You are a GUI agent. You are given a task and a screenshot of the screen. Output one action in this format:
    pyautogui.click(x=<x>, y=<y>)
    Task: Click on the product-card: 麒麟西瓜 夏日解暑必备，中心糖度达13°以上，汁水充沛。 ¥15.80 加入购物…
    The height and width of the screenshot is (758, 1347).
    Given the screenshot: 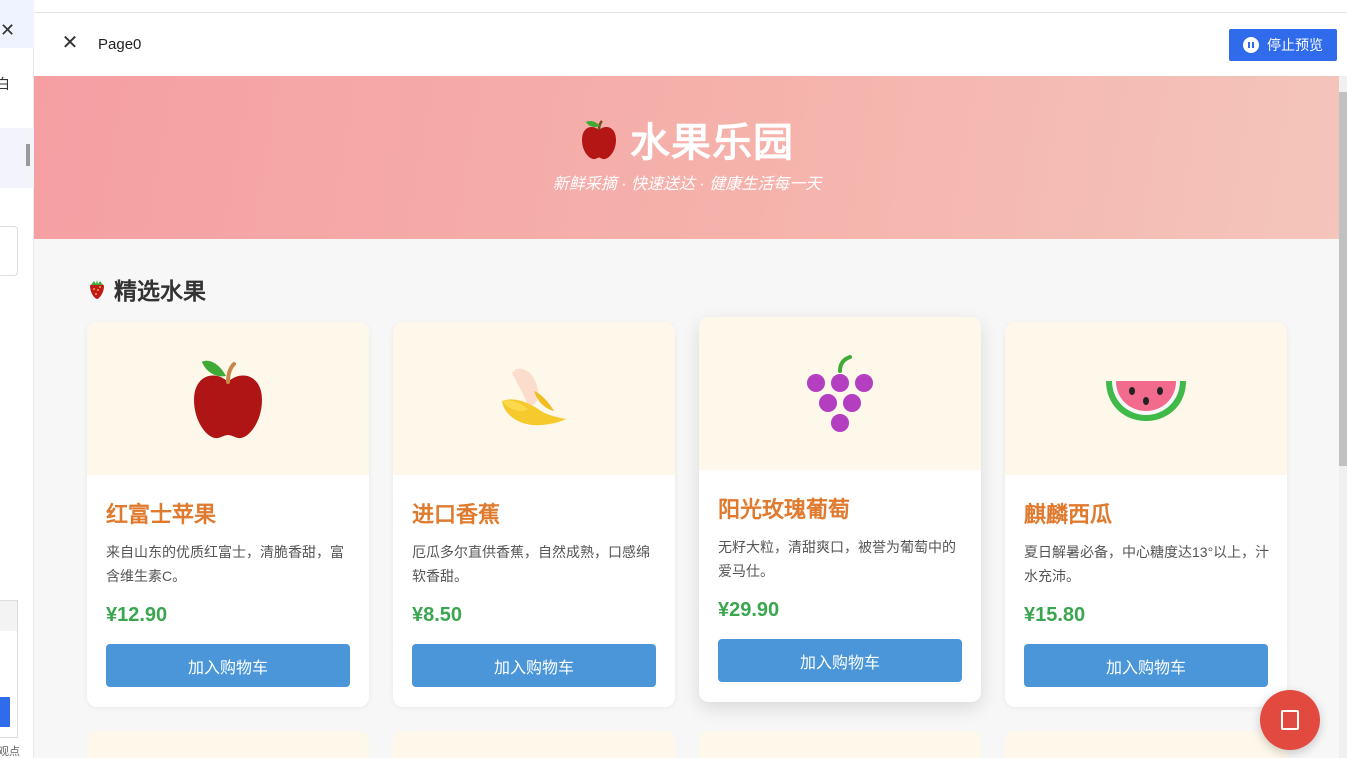 What is the action you would take?
    pyautogui.click(x=1146, y=514)
    